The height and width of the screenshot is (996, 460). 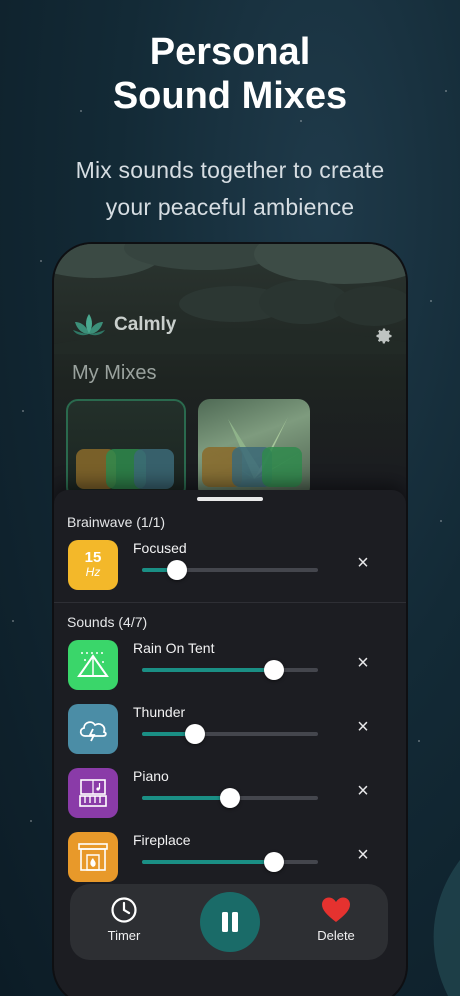 I want to click on tent-icon, so click(x=93, y=665).